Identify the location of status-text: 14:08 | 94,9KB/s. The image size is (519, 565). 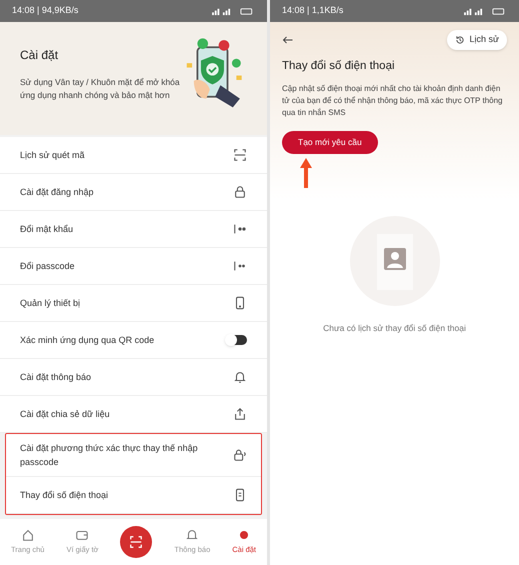
(45, 11).